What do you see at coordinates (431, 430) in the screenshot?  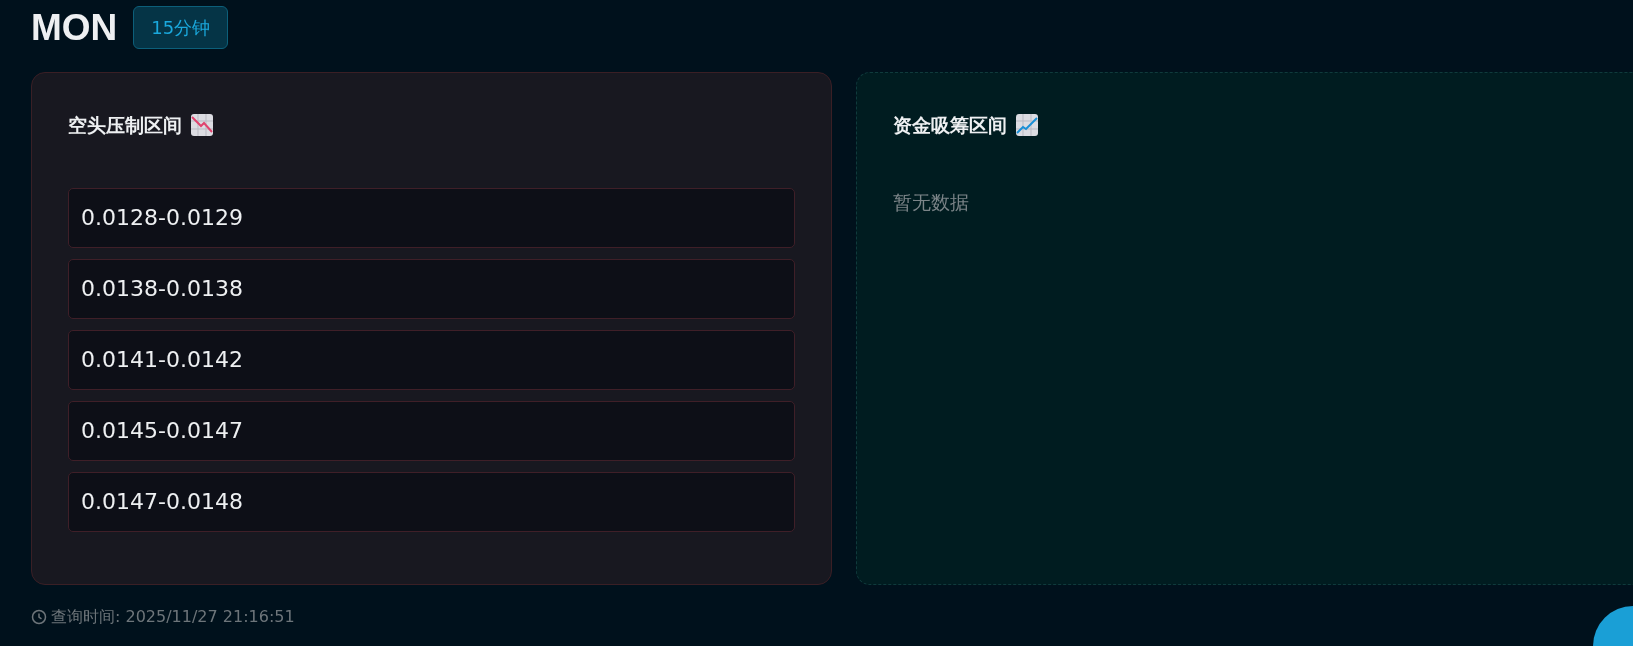 I see `price-range: 0.0145-0.0147` at bounding box center [431, 430].